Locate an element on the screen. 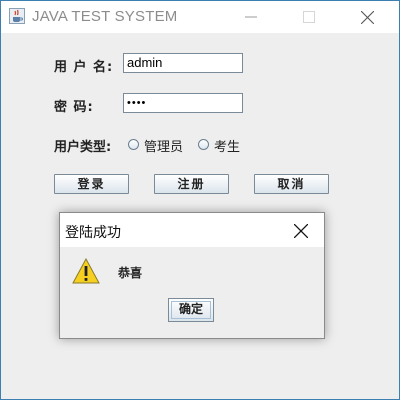 This screenshot has height=400, width=400. maximize-icon is located at coordinates (309, 17).